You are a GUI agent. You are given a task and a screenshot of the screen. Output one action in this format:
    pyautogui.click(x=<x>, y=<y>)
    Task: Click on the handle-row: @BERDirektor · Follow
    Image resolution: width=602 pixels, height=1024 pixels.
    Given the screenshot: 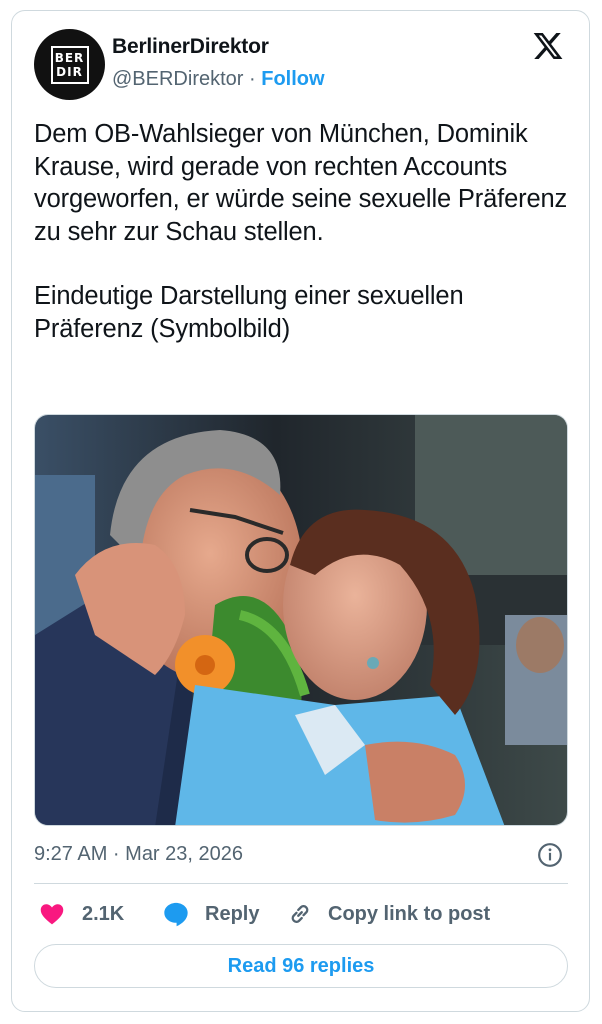 What is the action you would take?
    pyautogui.click(x=218, y=79)
    